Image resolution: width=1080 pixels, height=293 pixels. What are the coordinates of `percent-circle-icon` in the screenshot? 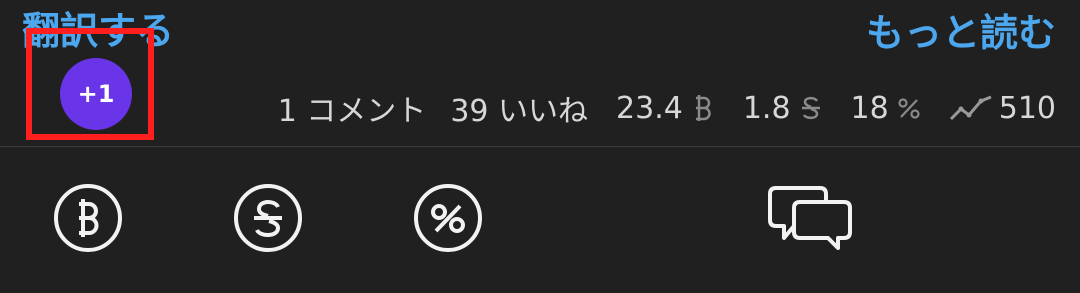 It's located at (448, 218).